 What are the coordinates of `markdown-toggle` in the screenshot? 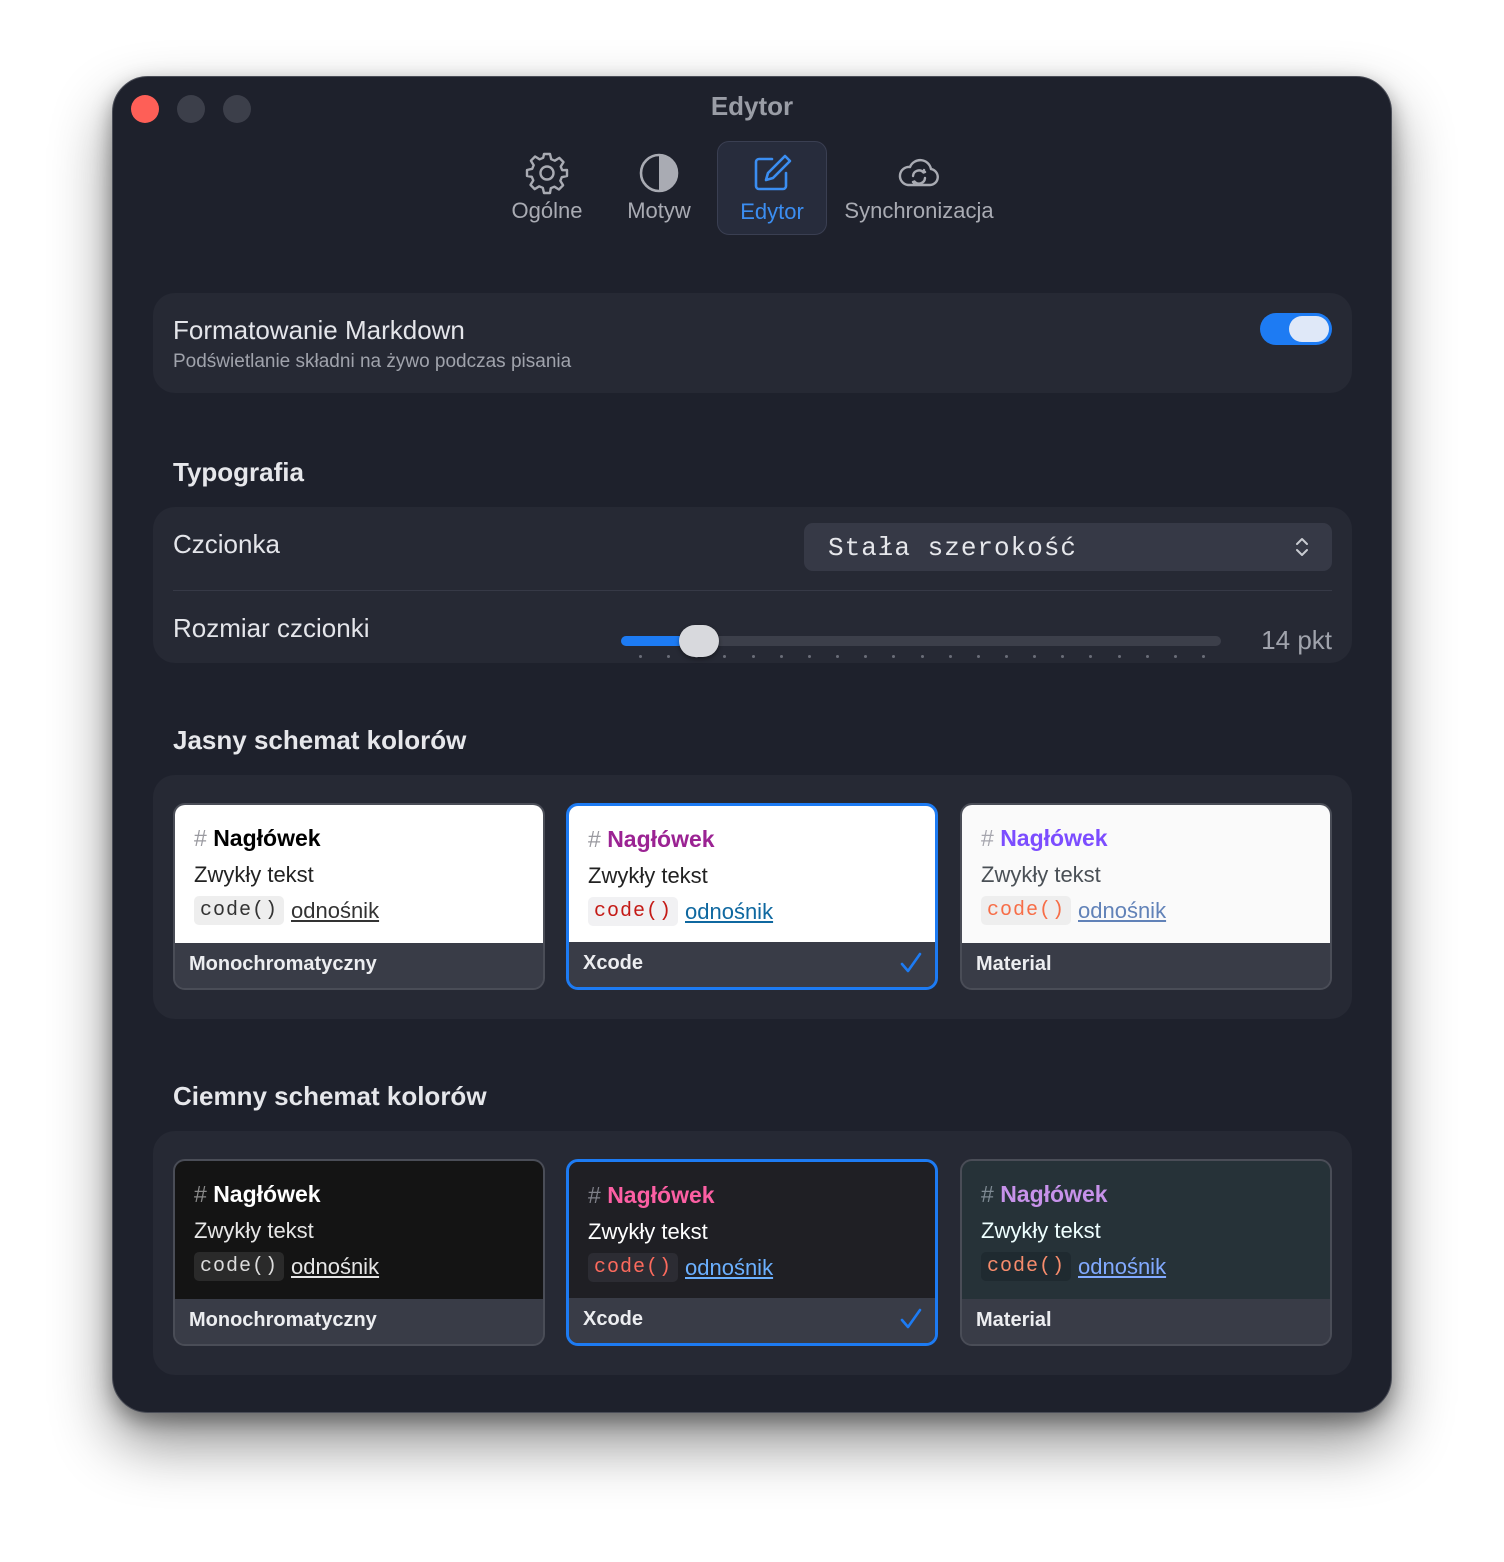 It's located at (1296, 329).